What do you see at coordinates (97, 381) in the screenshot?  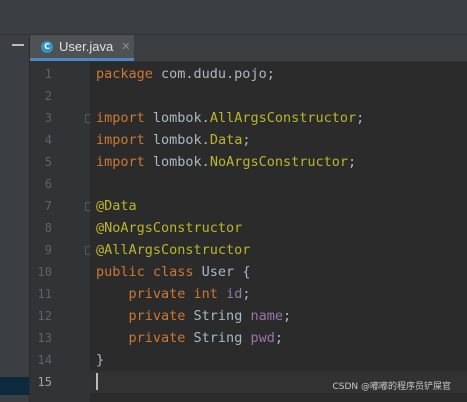 I see `text-caret` at bounding box center [97, 381].